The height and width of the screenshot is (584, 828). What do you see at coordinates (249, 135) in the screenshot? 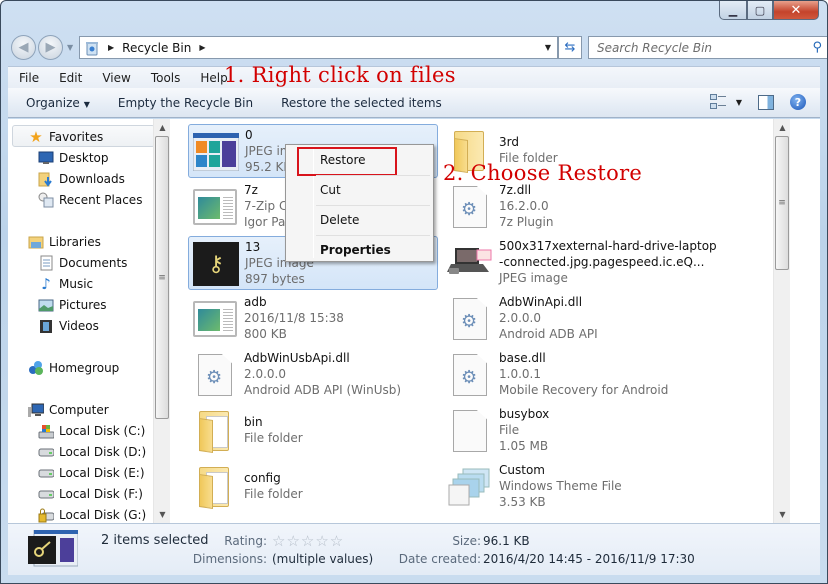
I see `file-name: 0` at bounding box center [249, 135].